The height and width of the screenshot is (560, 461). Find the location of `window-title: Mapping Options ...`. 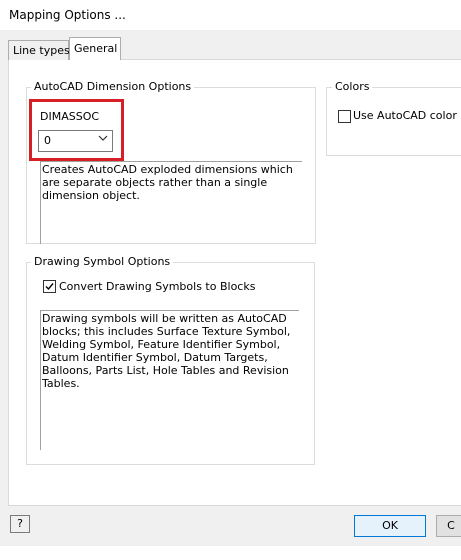

window-title: Mapping Options ... is located at coordinates (67, 15).